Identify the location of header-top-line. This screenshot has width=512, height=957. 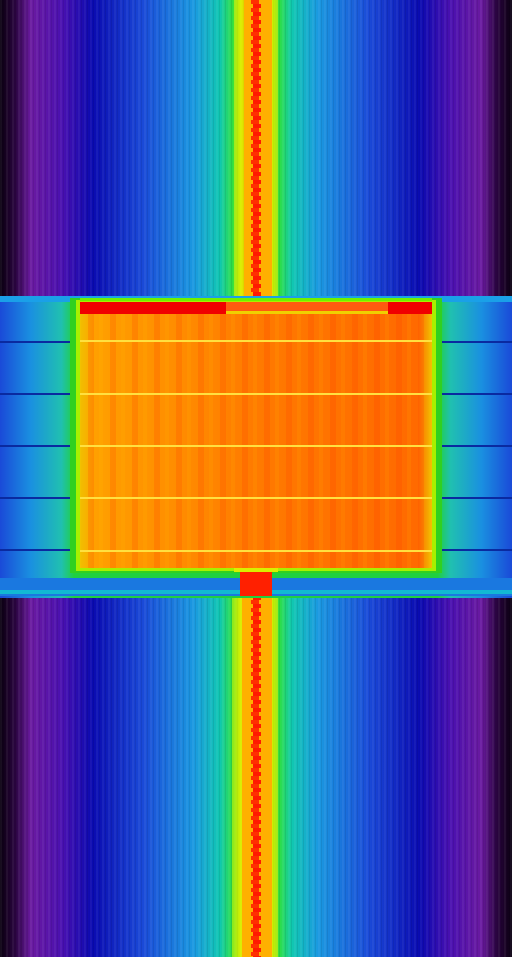
(256, 299).